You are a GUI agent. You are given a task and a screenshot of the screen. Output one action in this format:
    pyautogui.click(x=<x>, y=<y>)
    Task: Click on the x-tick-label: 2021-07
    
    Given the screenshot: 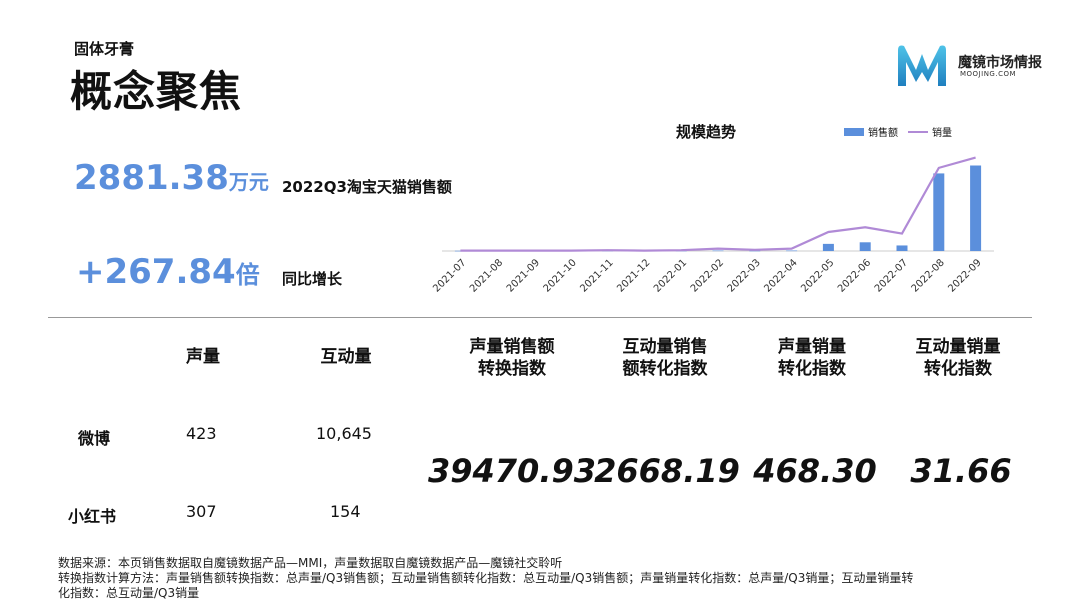 What is the action you would take?
    pyautogui.click(x=449, y=275)
    